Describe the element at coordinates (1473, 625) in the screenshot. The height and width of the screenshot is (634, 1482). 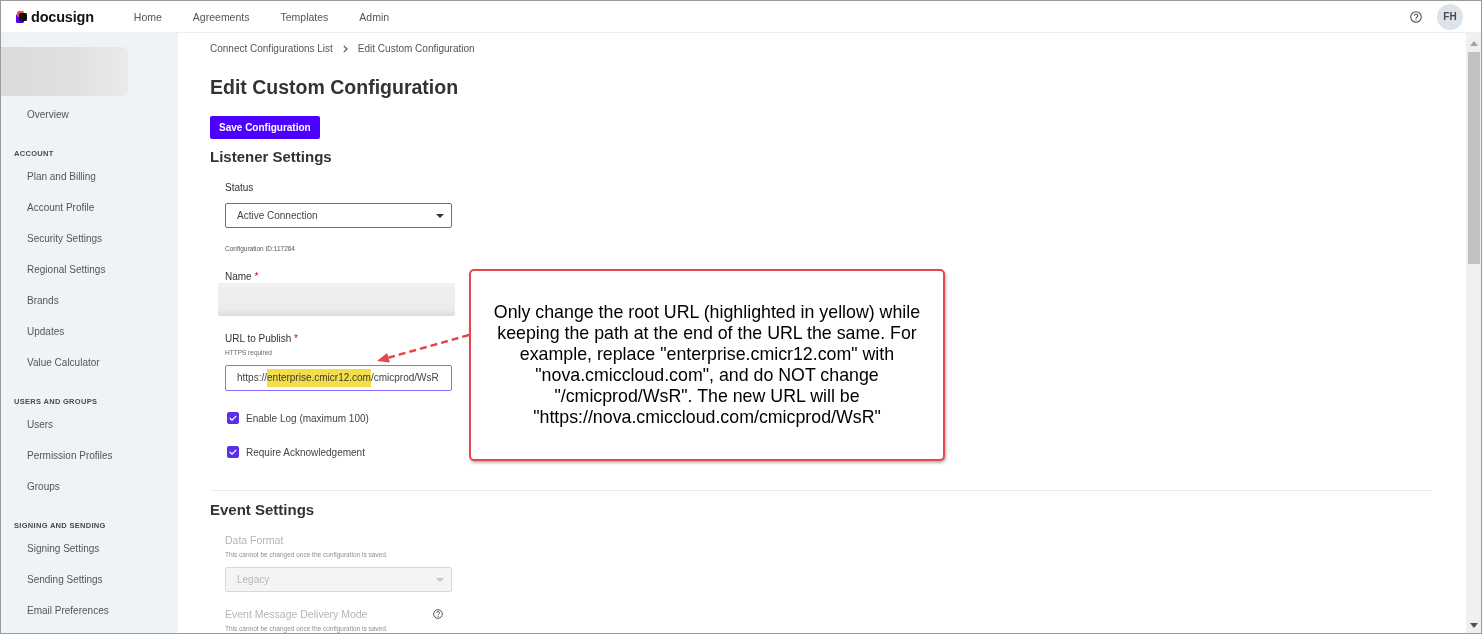
I see `scroll-down-icon` at that location.